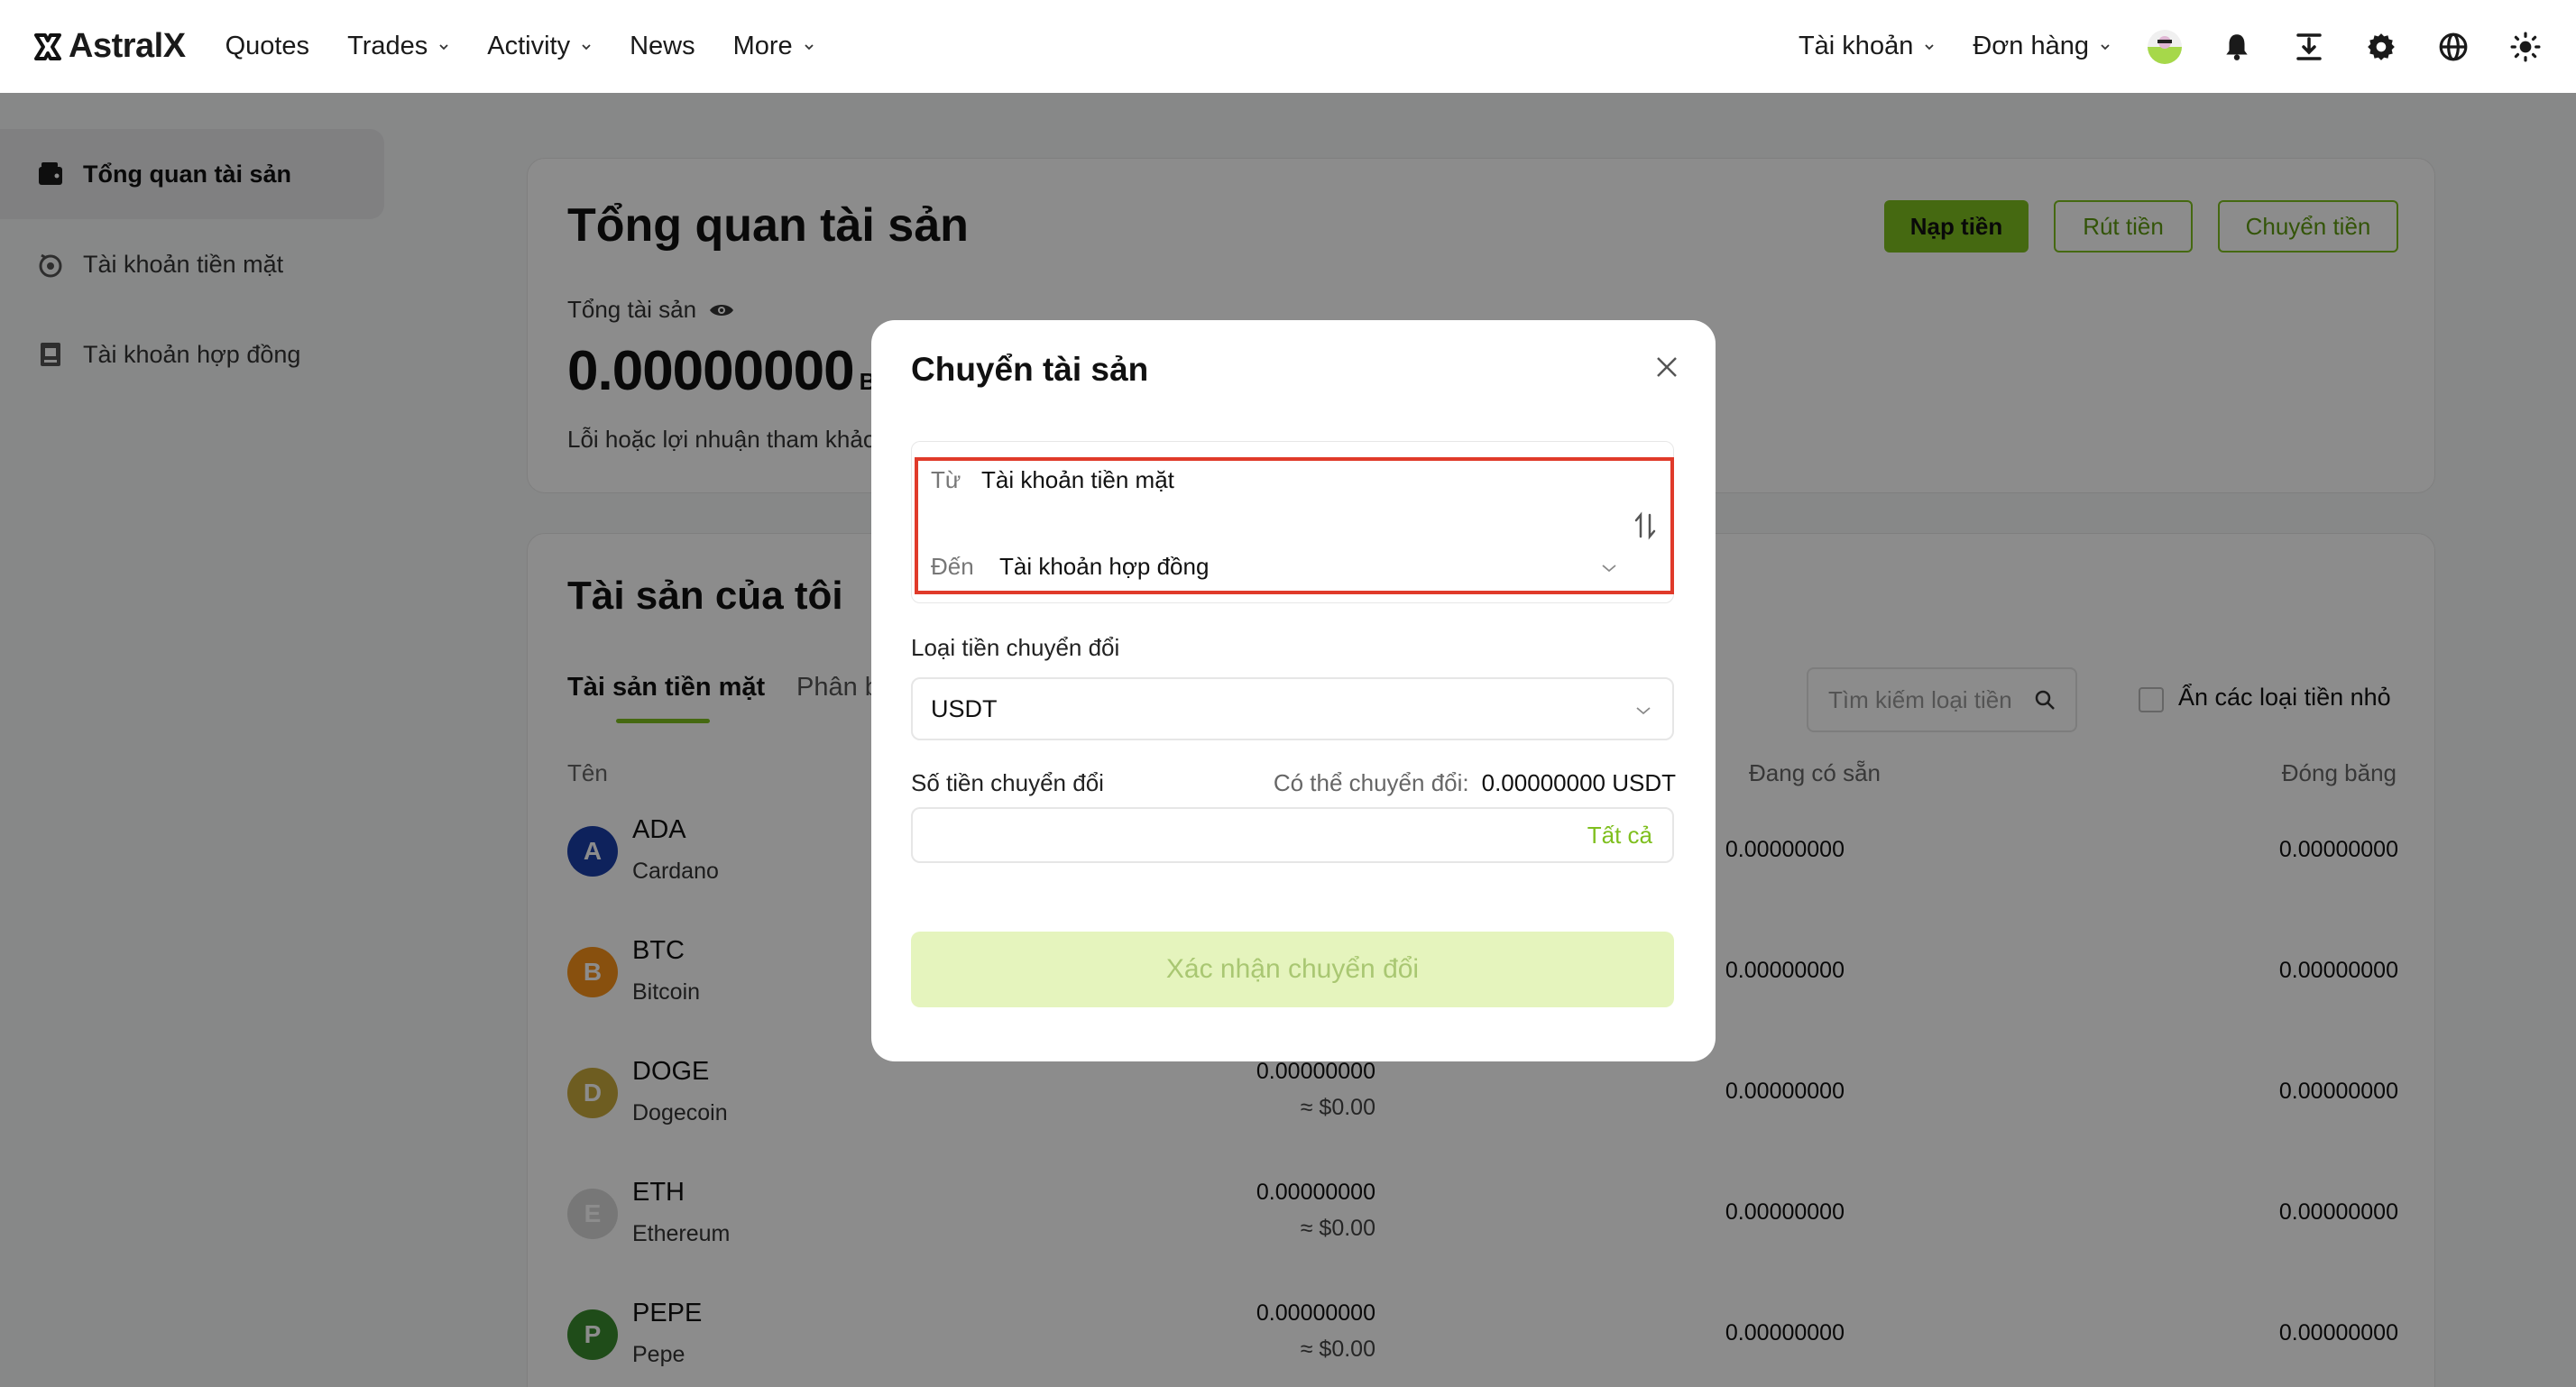 The image size is (2576, 1387). I want to click on nav-activity: Activity, so click(539, 46).